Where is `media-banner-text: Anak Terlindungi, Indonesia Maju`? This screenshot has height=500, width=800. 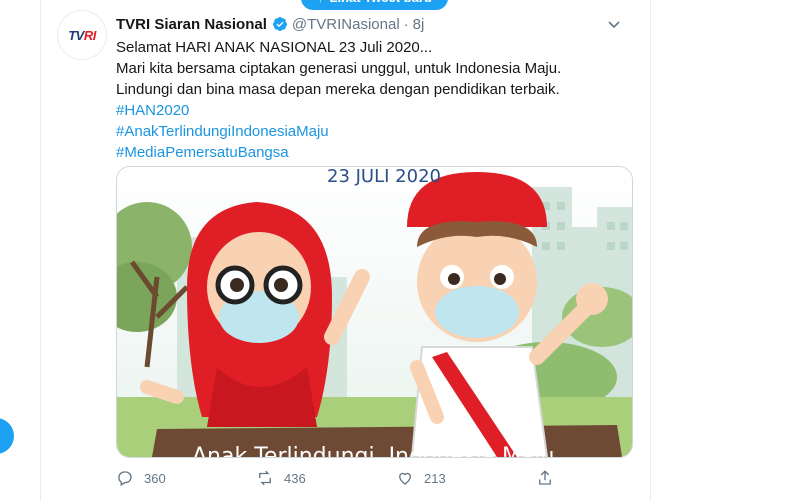
media-banner-text: Anak Terlindungi, Indonesia Maju is located at coordinates (373, 450).